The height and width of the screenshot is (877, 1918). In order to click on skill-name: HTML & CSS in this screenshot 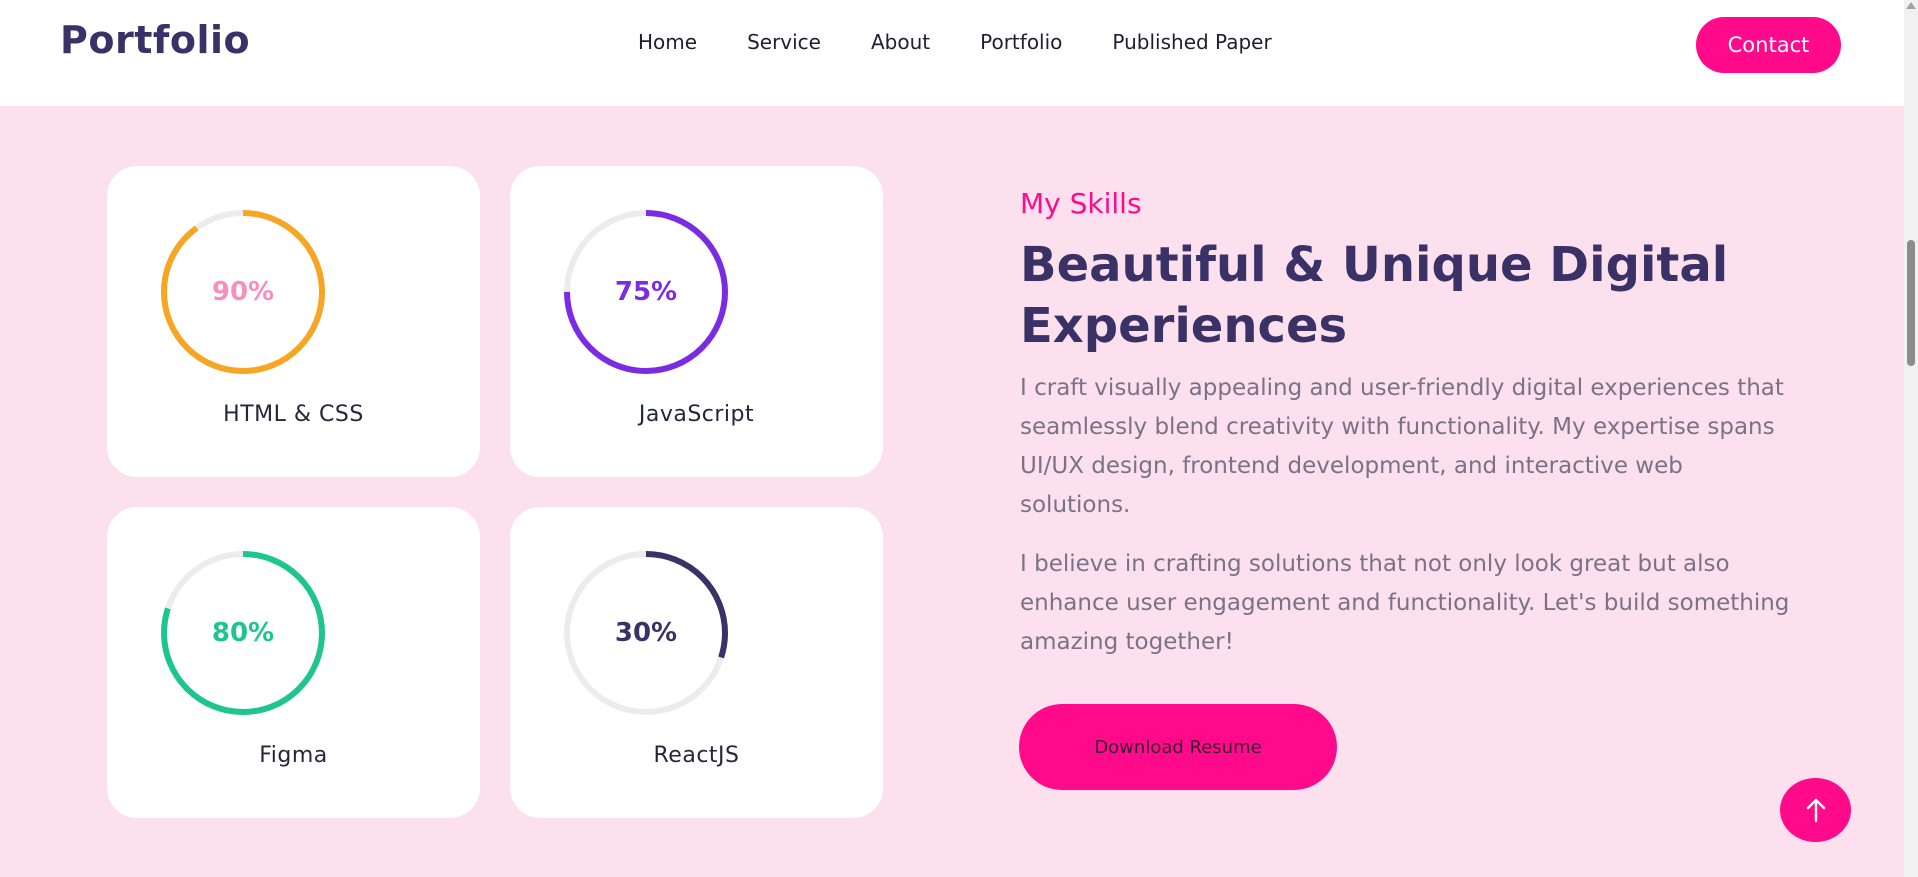, I will do `click(293, 414)`.